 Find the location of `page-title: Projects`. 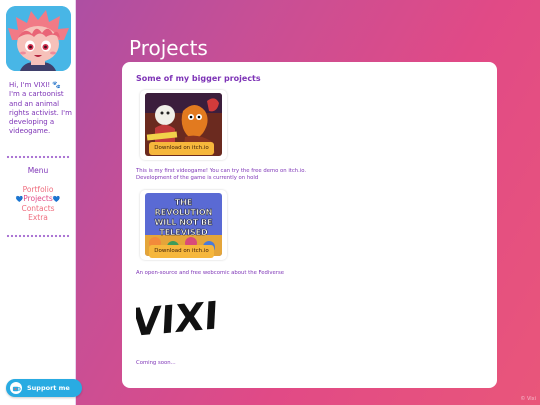

page-title: Projects is located at coordinates (168, 48).